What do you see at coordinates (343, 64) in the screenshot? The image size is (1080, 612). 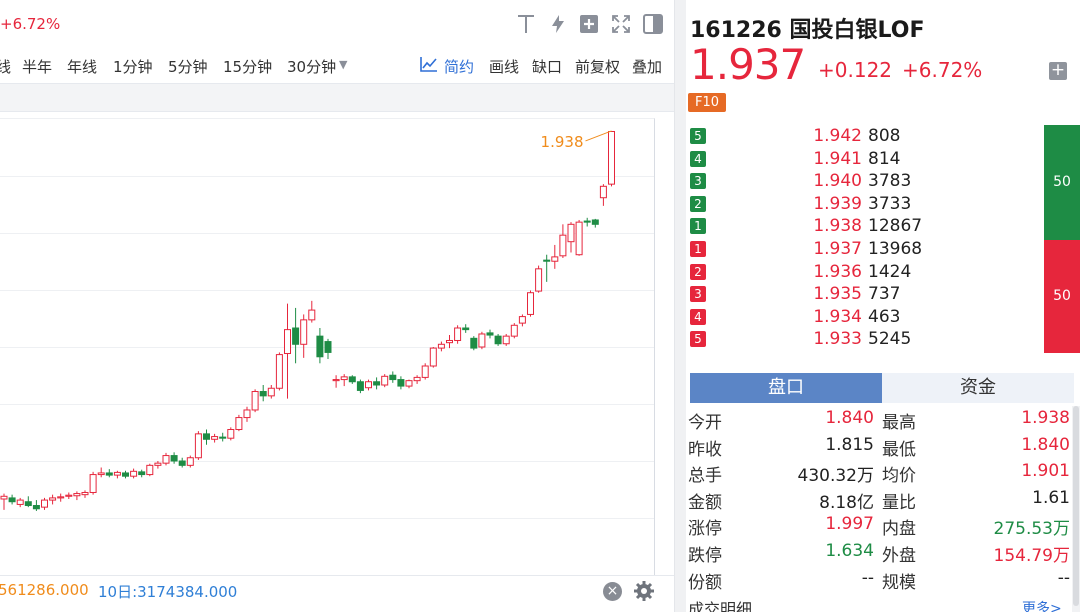 I see `chevron-down-icon: ▼` at bounding box center [343, 64].